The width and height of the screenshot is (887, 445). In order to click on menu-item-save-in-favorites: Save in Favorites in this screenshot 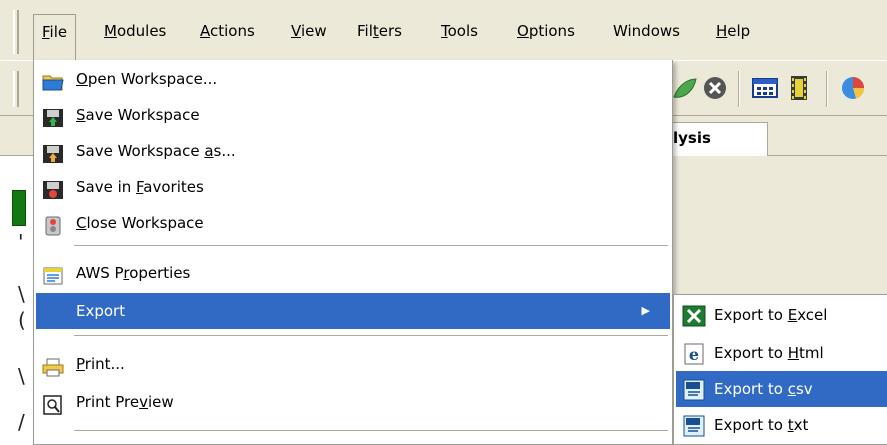, I will do `click(353, 187)`.